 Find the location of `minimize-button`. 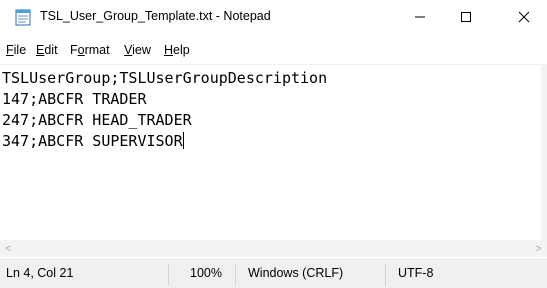

minimize-button is located at coordinates (420, 17).